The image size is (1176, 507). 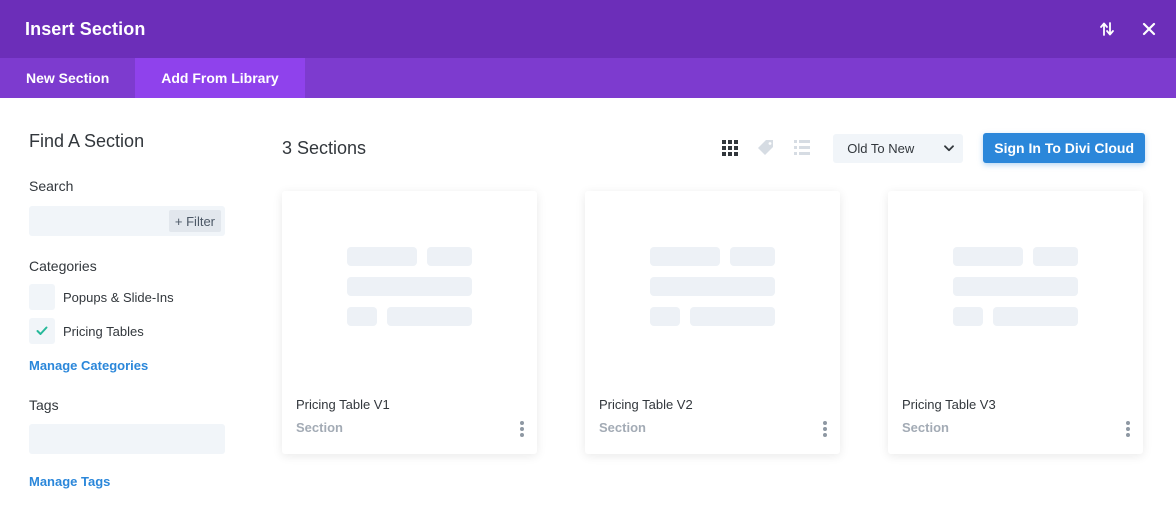 What do you see at coordinates (103, 331) in the screenshot?
I see `category-label: Pricing Tables` at bounding box center [103, 331].